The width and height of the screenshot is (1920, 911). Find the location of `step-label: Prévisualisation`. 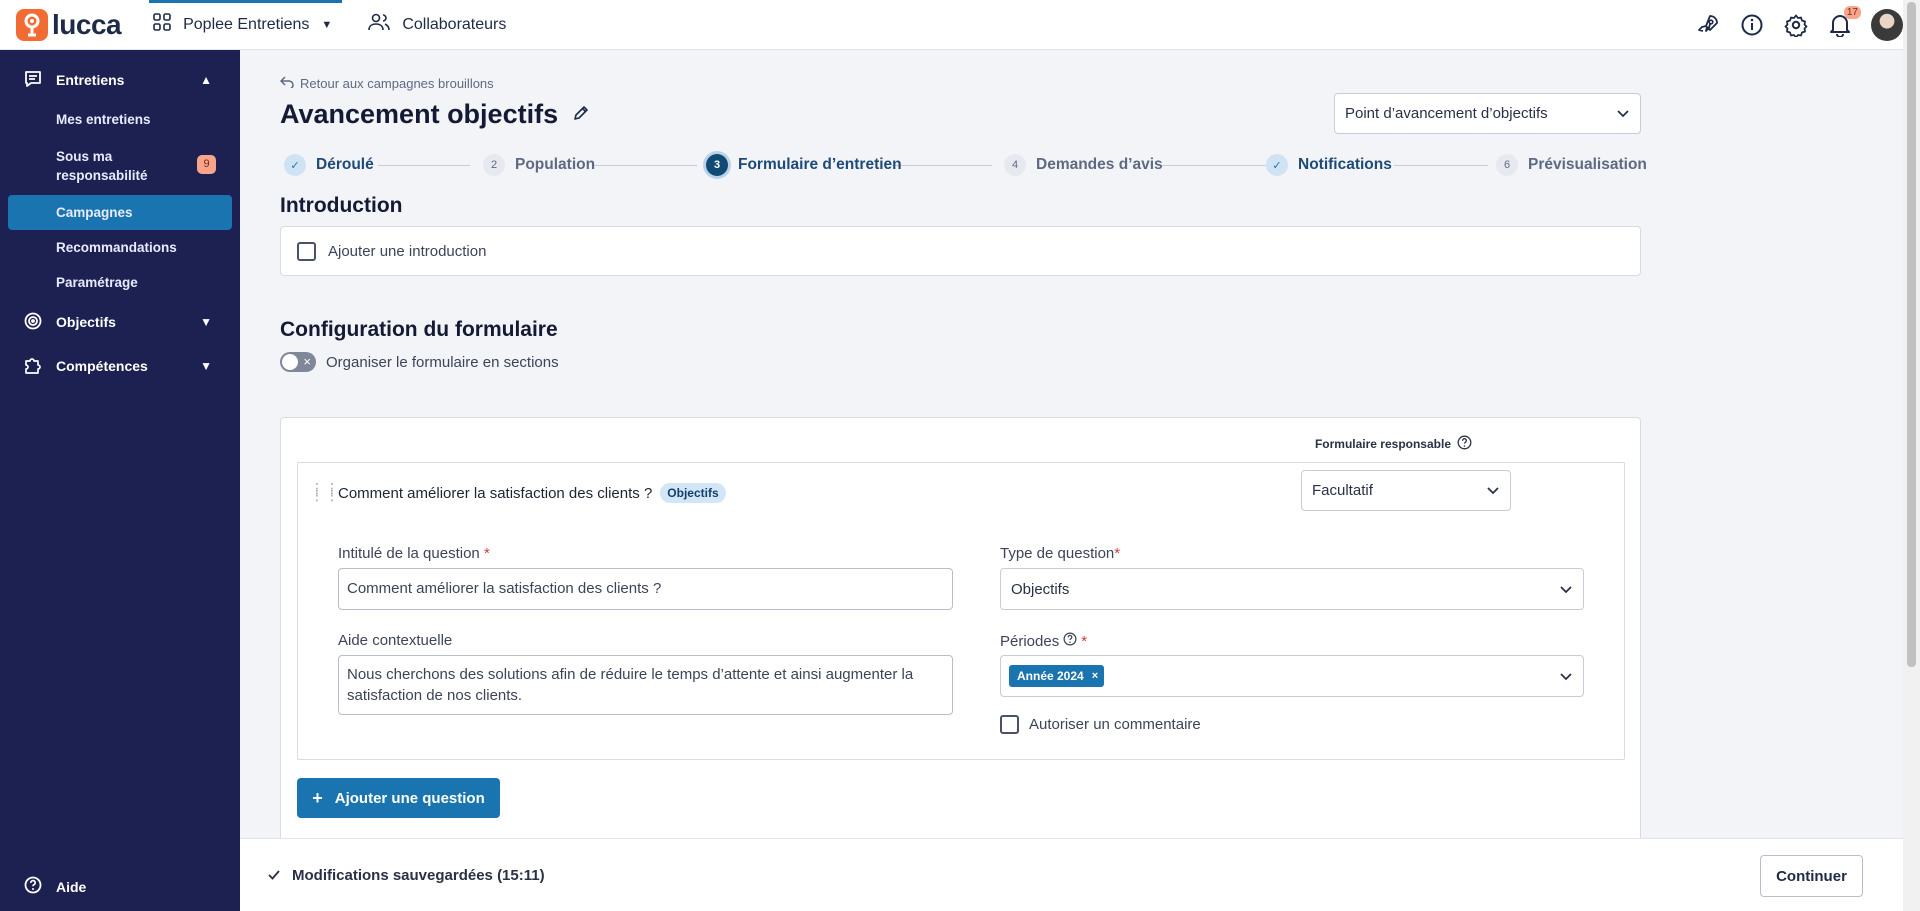

step-label: Prévisualisation is located at coordinates (1587, 164).